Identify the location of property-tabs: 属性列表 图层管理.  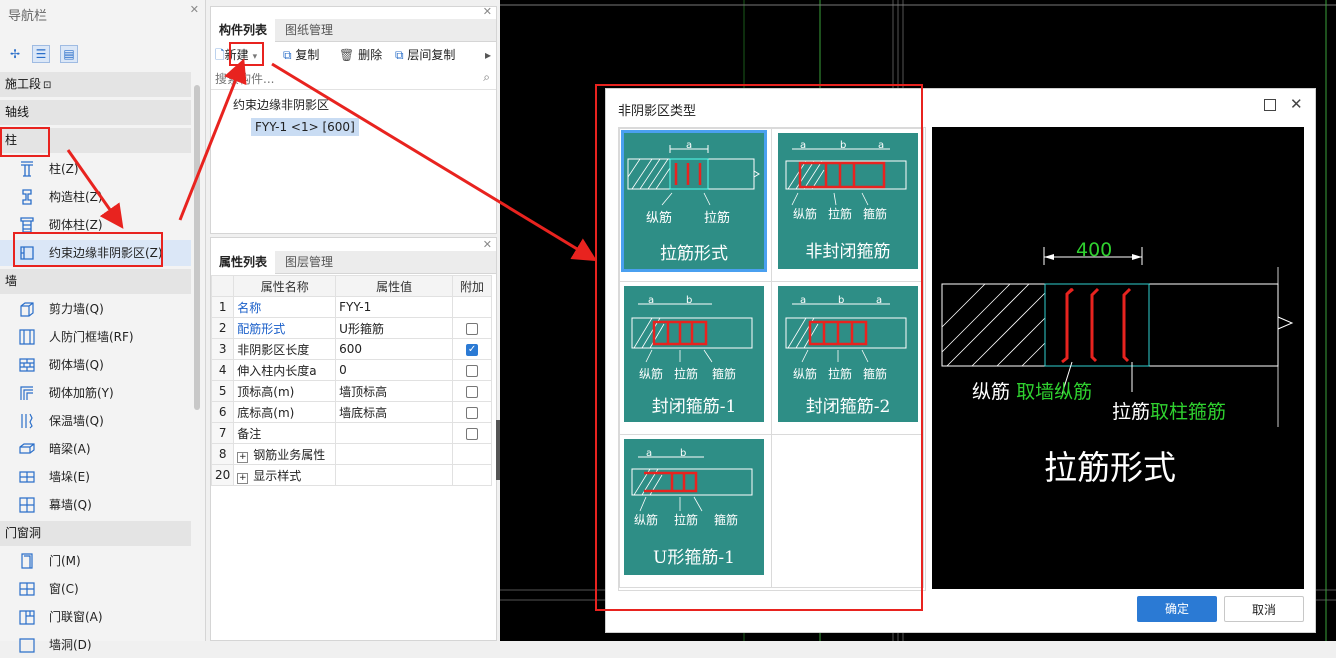
(353, 263).